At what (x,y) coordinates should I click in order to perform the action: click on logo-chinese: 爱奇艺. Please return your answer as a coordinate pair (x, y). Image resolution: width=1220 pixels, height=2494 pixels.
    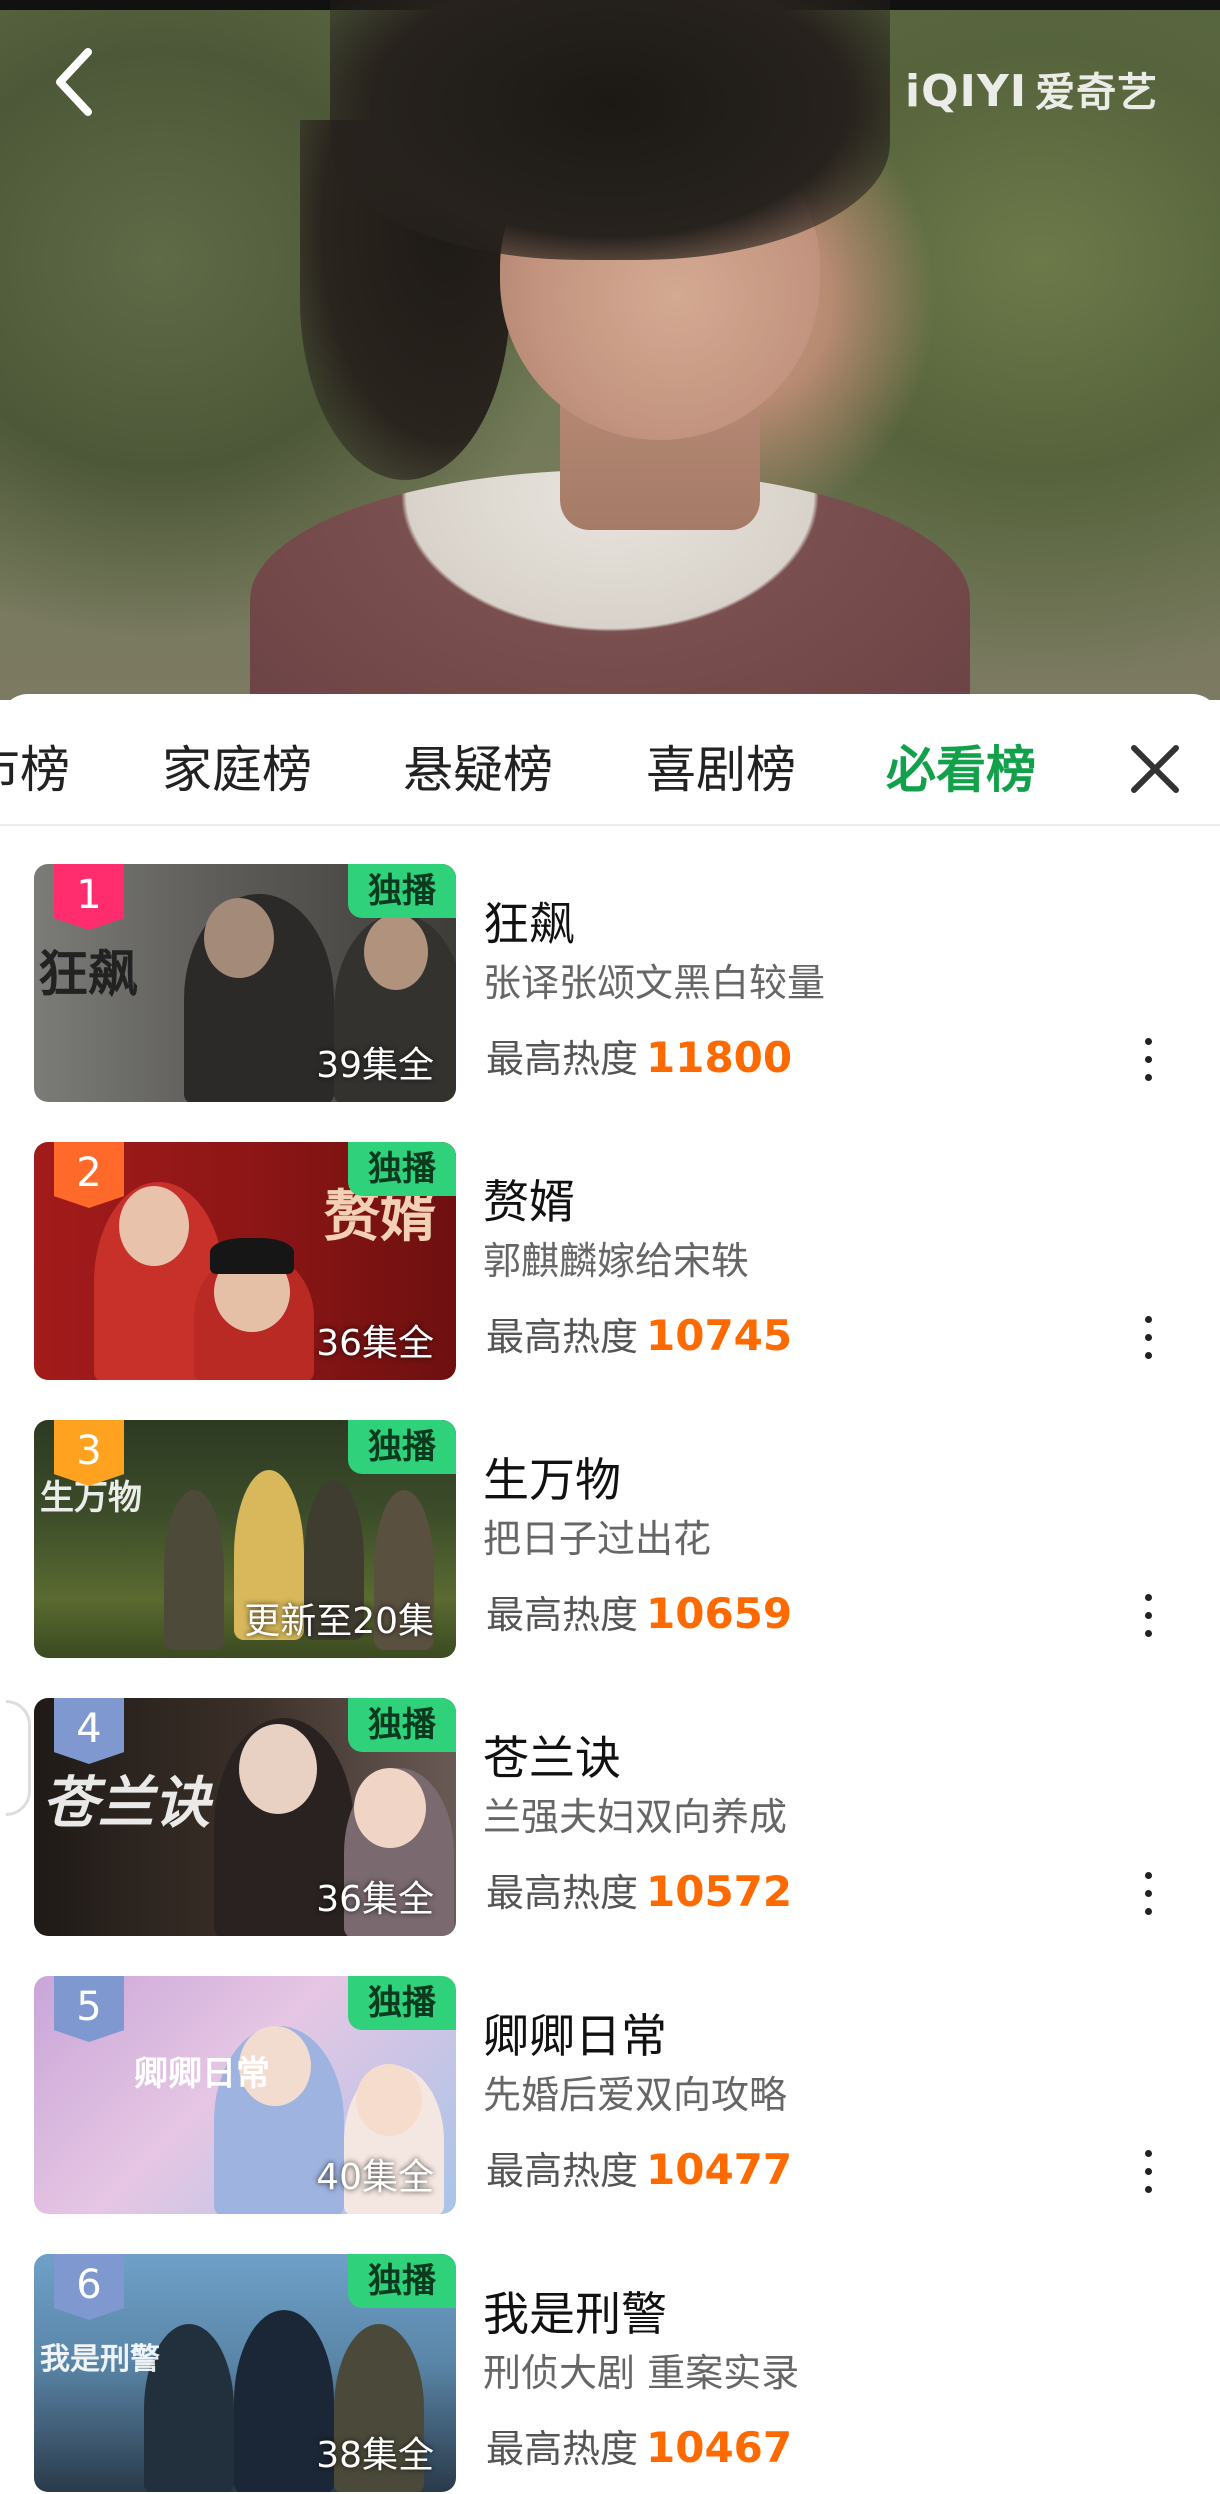
    Looking at the image, I should click on (1097, 93).